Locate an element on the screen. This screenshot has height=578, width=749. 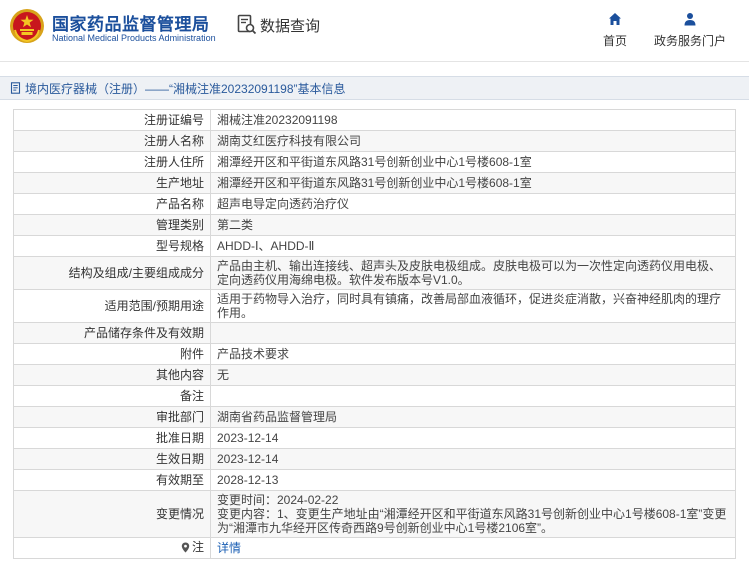
expiry-date-value: 2028-12-13 is located at coordinates (473, 480).